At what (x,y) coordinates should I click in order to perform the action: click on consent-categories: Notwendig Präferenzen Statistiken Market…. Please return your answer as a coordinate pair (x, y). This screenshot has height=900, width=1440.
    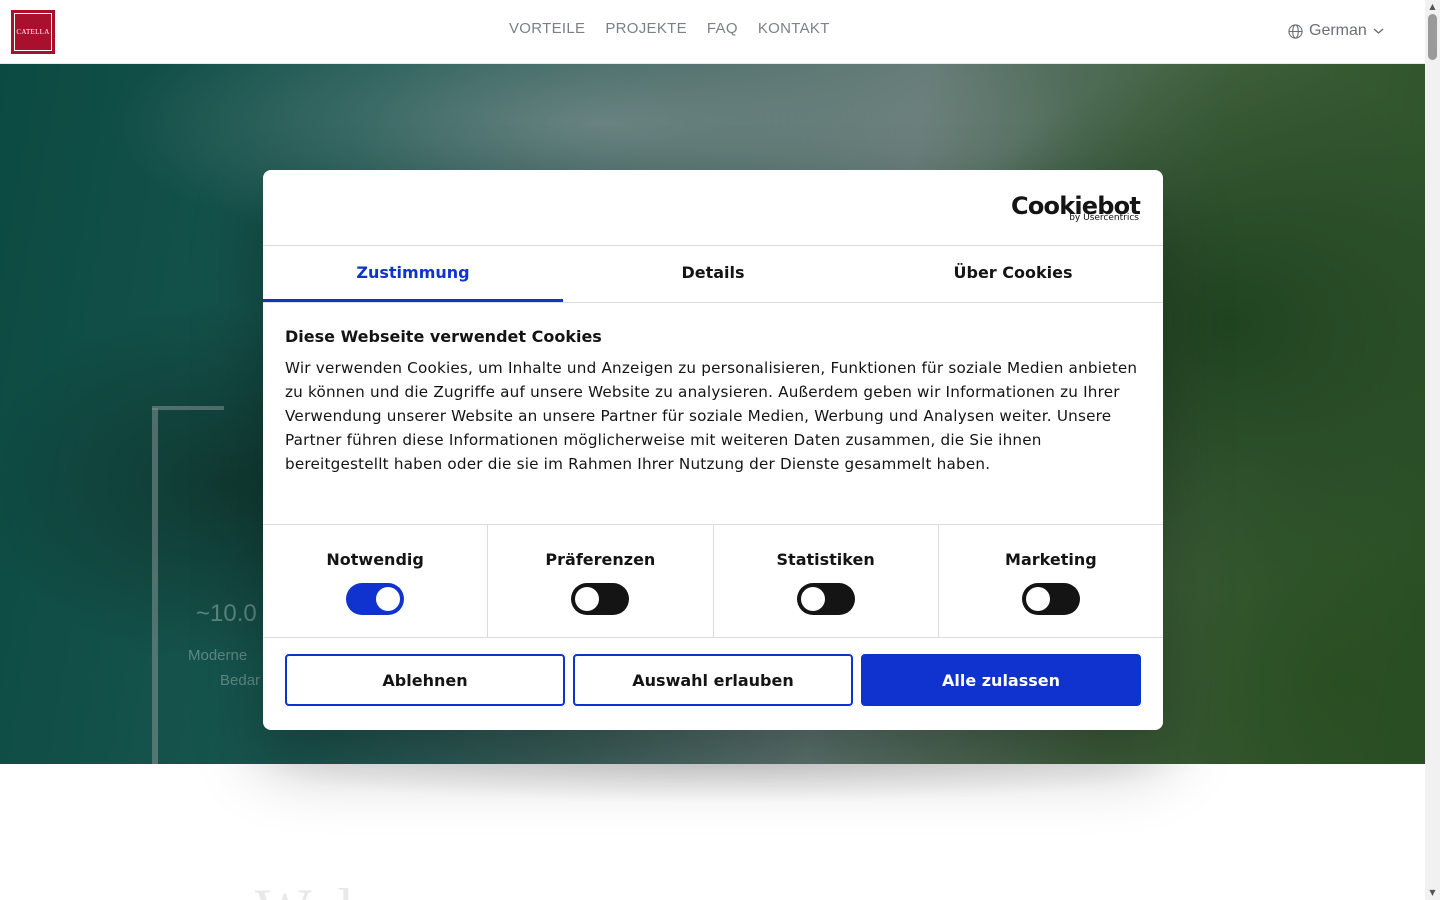
    Looking at the image, I should click on (713, 581).